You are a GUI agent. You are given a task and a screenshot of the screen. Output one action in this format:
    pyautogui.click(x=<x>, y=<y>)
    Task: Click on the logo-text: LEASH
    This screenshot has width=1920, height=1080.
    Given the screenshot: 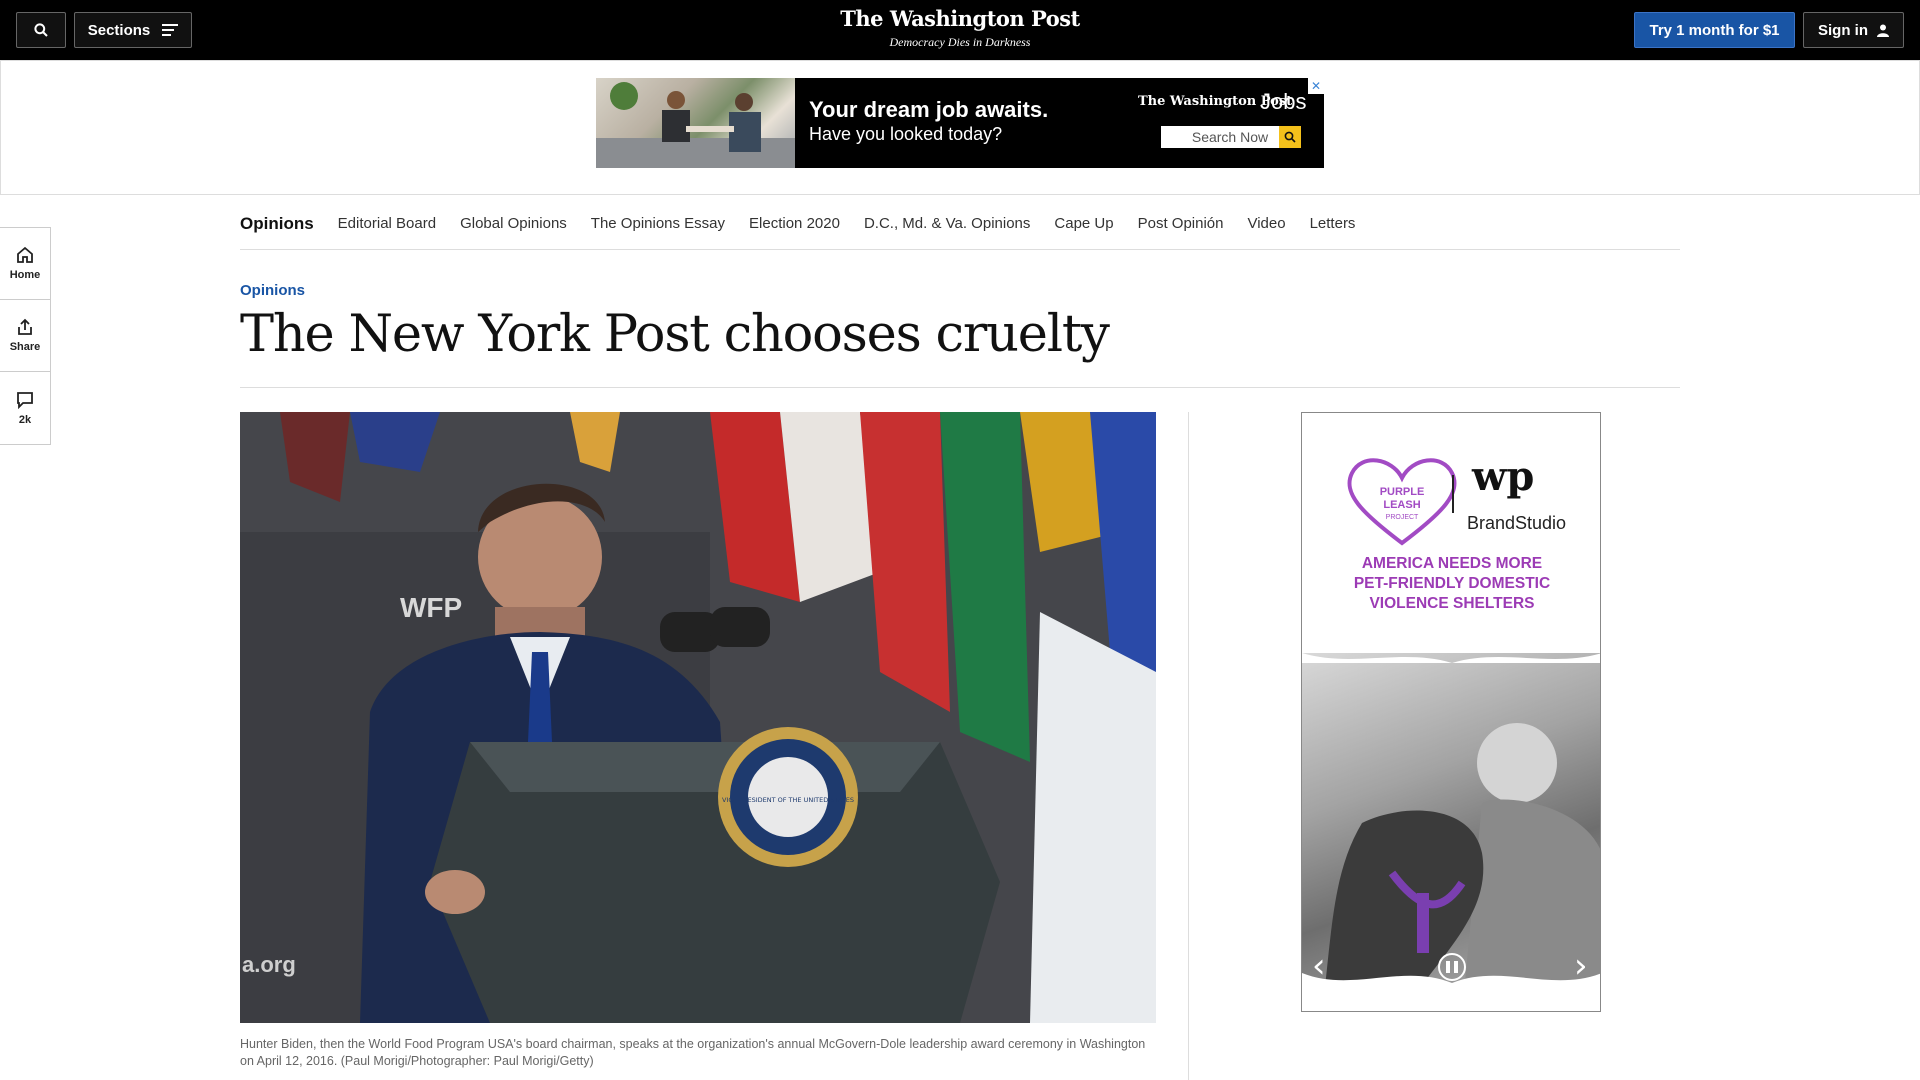 What is the action you would take?
    pyautogui.click(x=1401, y=505)
    